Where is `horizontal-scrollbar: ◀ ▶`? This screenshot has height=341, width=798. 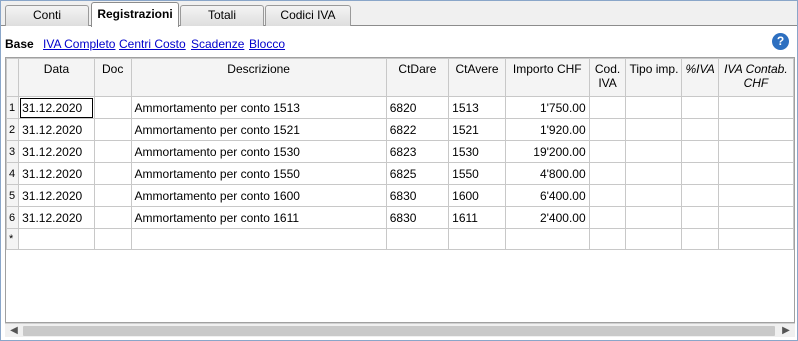
horizontal-scrollbar: ◀ ▶ is located at coordinates (400, 330).